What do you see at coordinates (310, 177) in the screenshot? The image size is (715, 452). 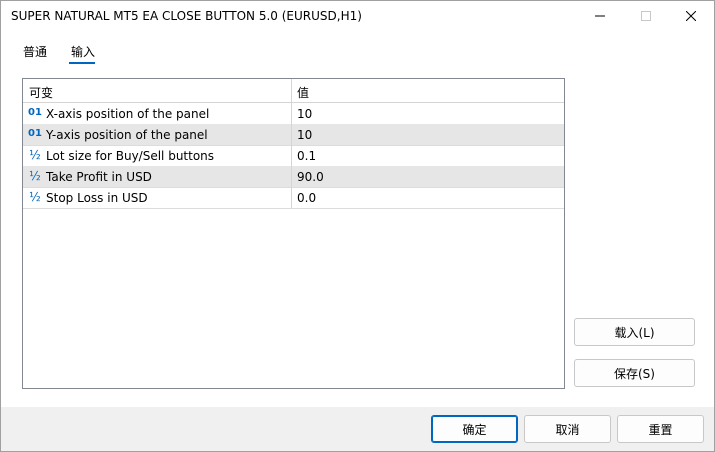 I see `parameter-value: 90.0` at bounding box center [310, 177].